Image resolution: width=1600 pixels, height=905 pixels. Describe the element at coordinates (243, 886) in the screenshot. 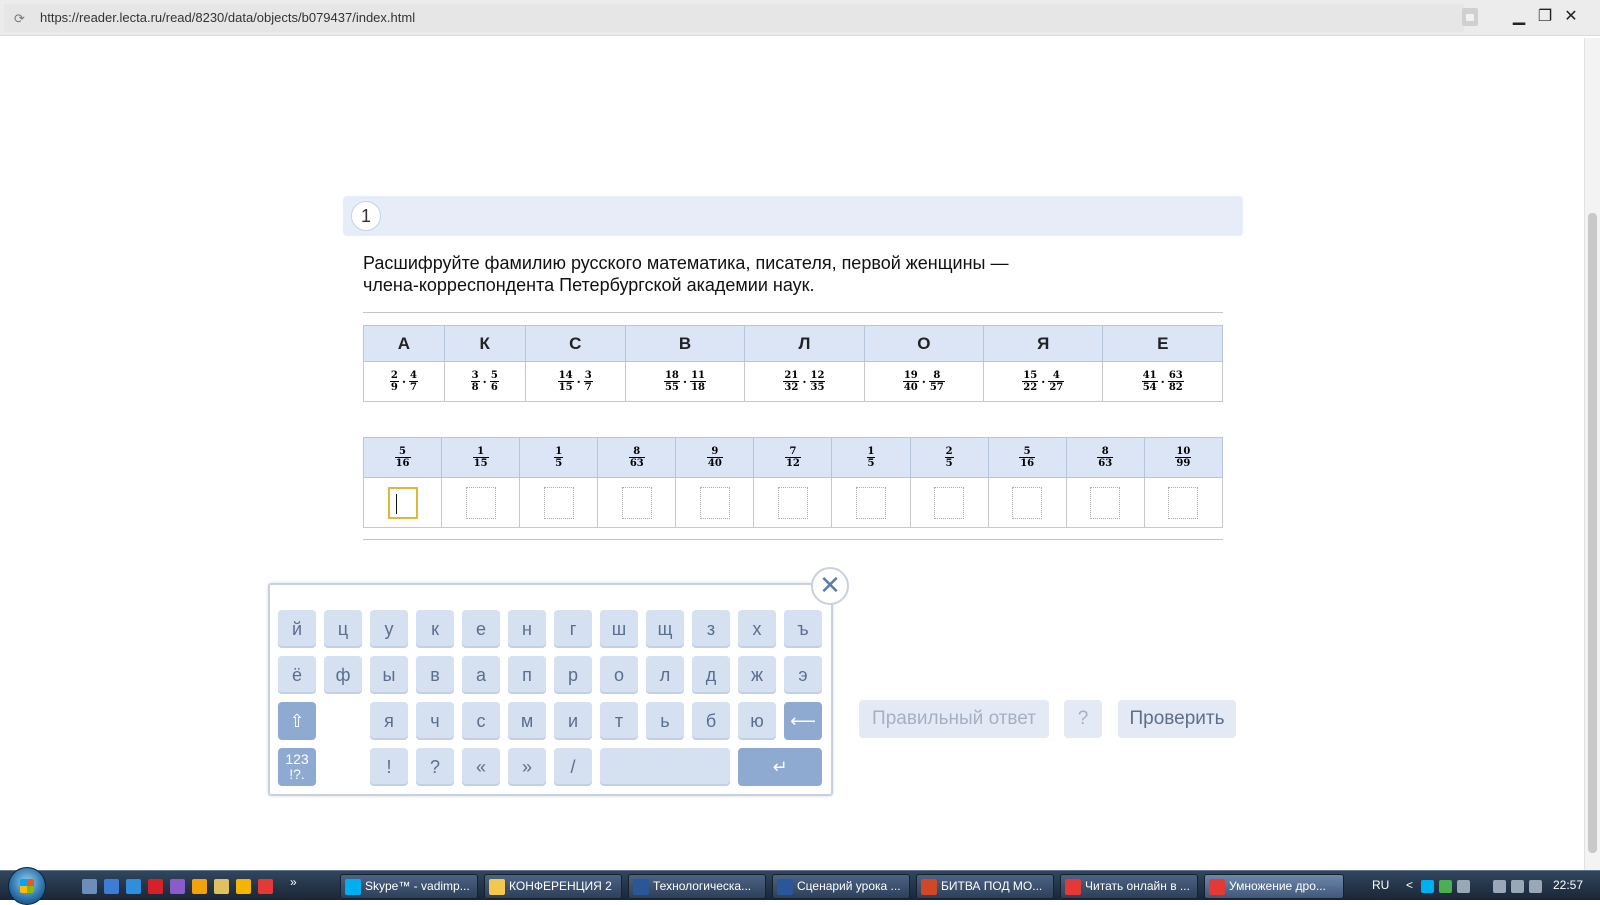

I see `media-player-icon` at that location.